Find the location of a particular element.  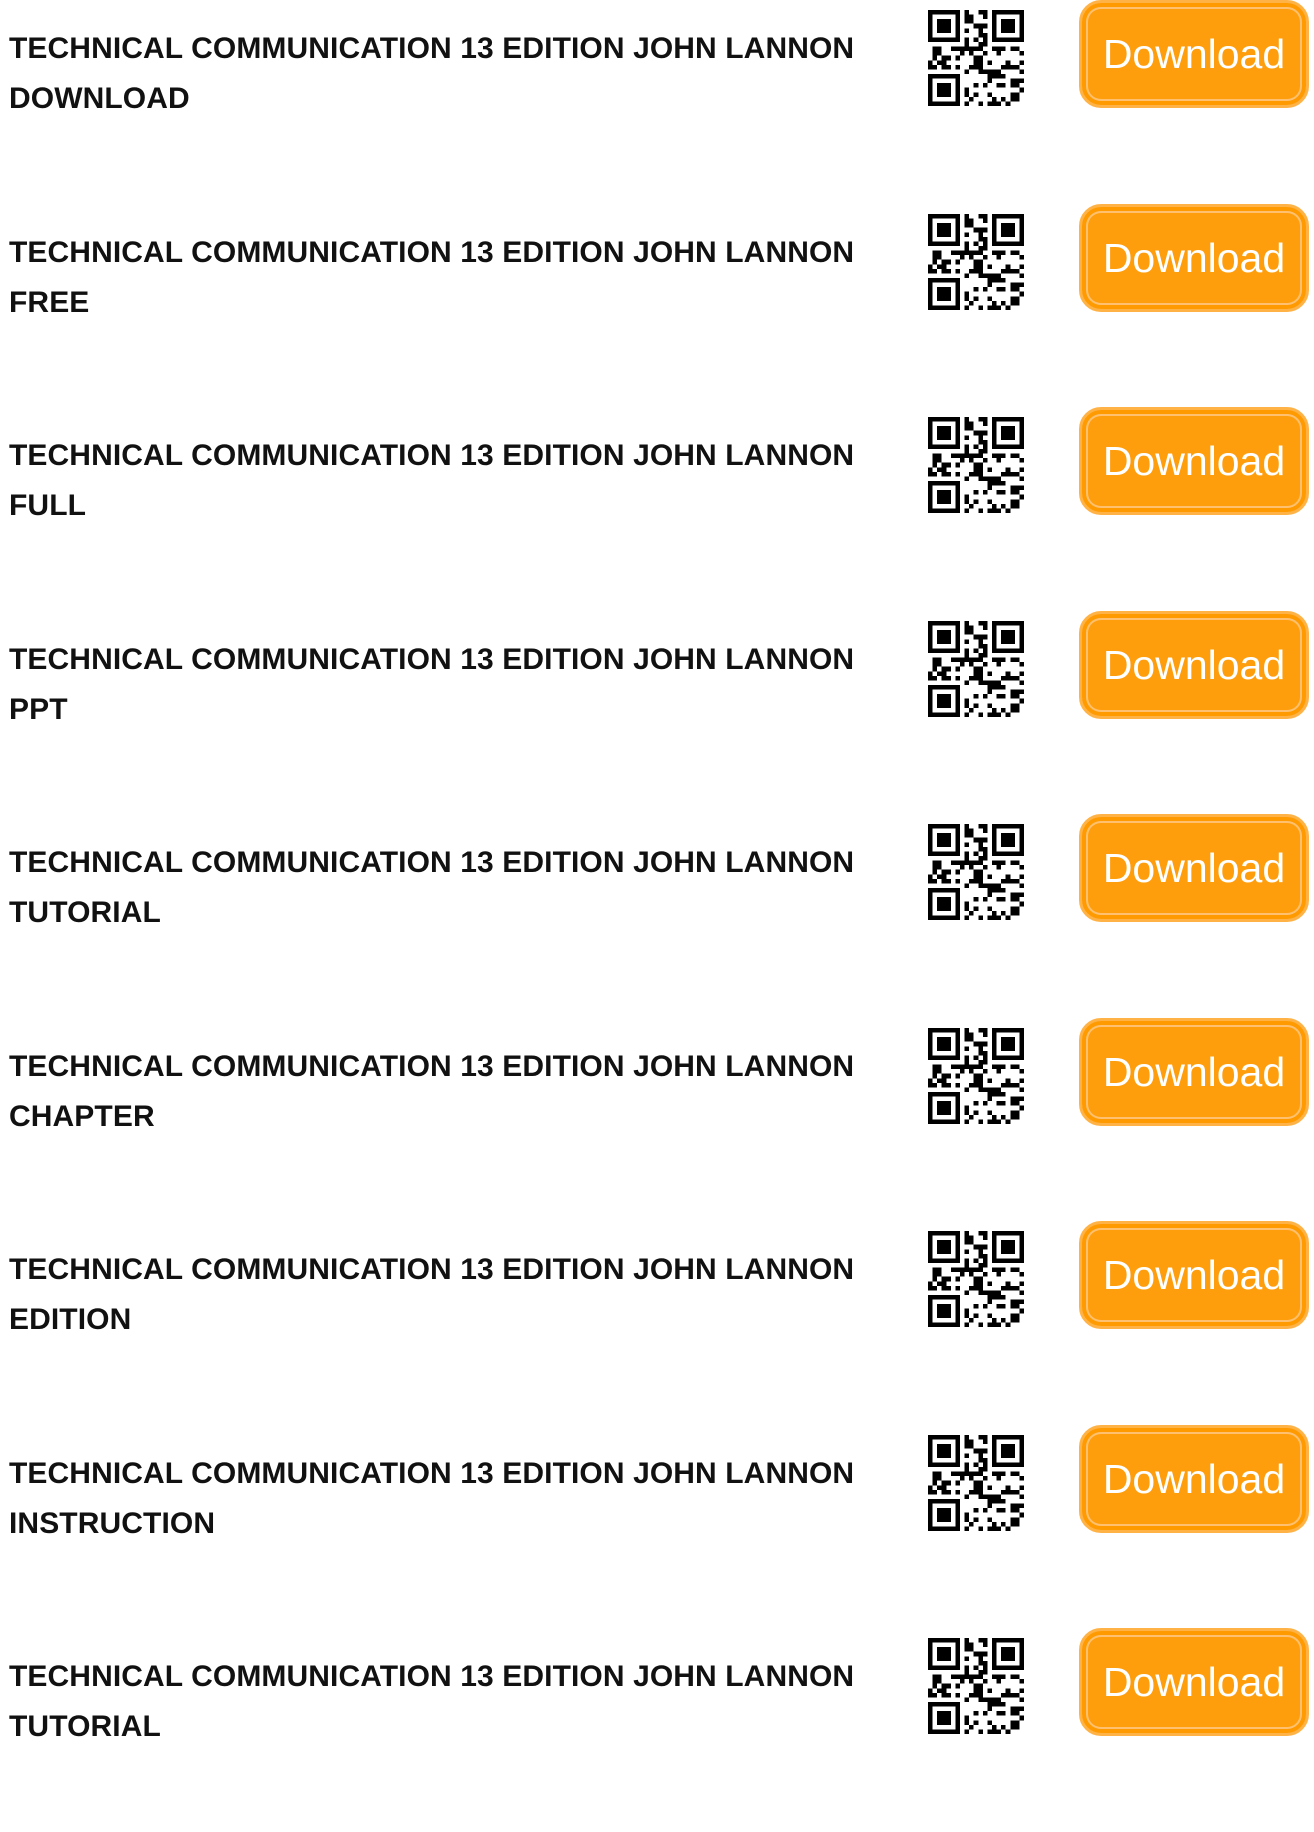

item-title-line2: EDITION is located at coordinates (70, 1319).